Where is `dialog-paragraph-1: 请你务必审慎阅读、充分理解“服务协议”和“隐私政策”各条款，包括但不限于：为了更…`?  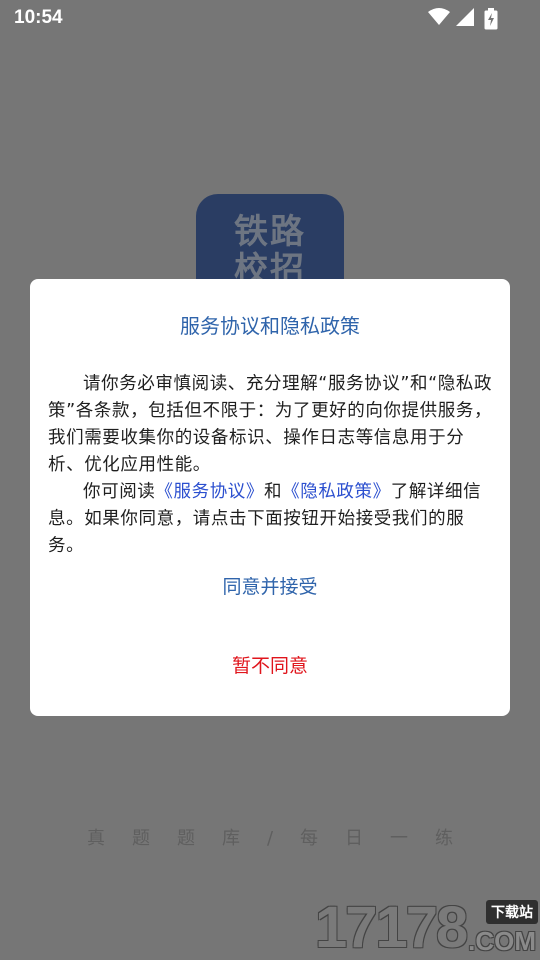 dialog-paragraph-1: 请你务必审慎阅读、充分理解“服务协议”和“隐私政策”各条款，包括但不限于：为了更… is located at coordinates (270, 424).